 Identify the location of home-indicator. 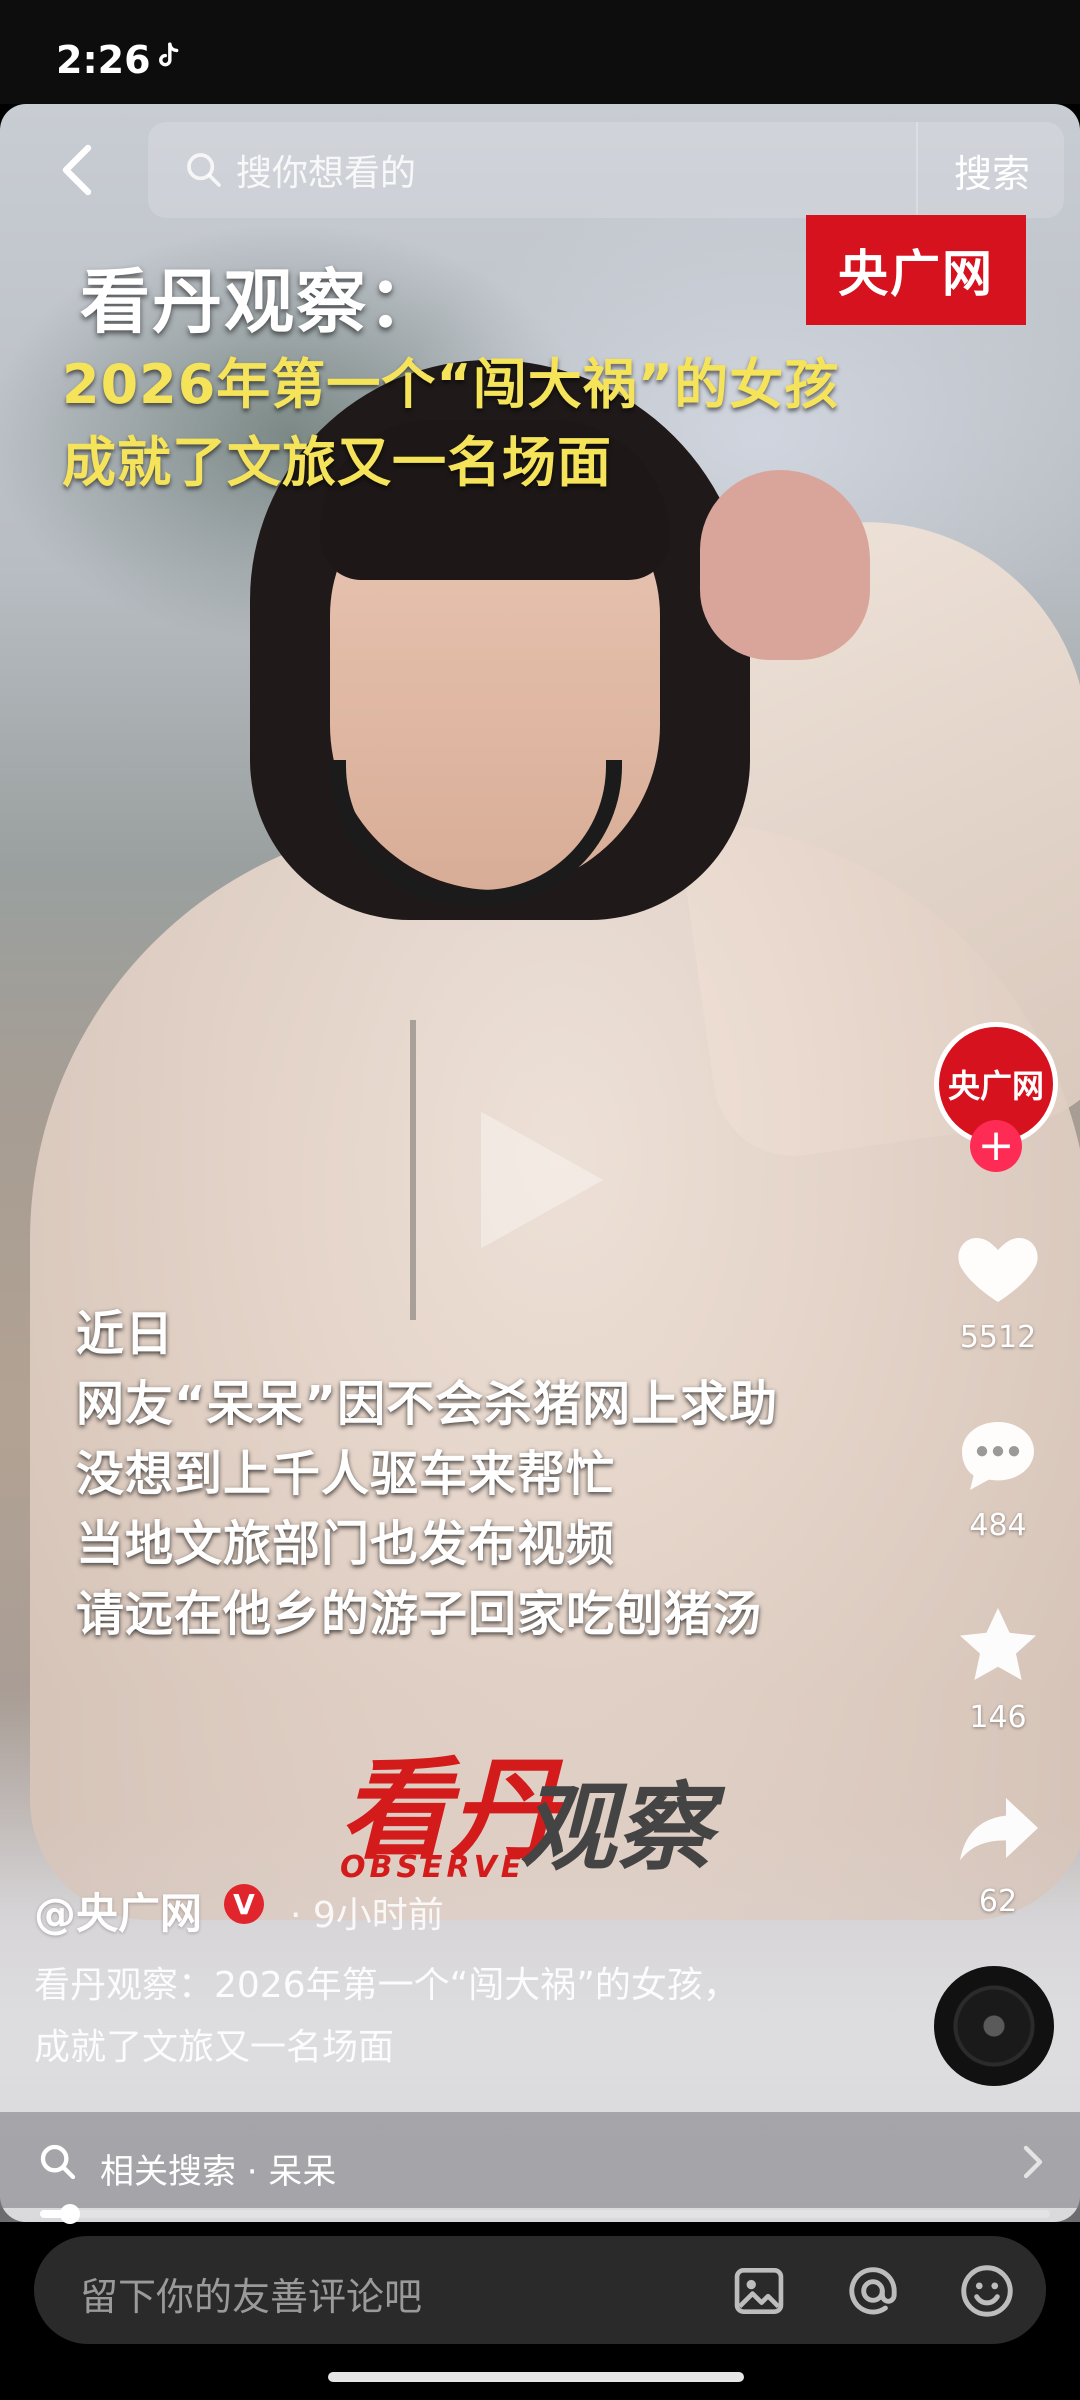
(536, 2377).